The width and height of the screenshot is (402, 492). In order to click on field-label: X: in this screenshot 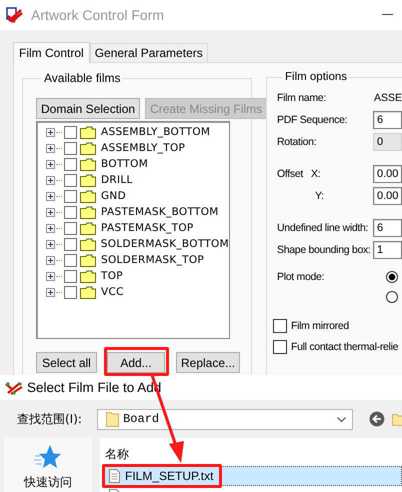, I will do `click(315, 174)`.